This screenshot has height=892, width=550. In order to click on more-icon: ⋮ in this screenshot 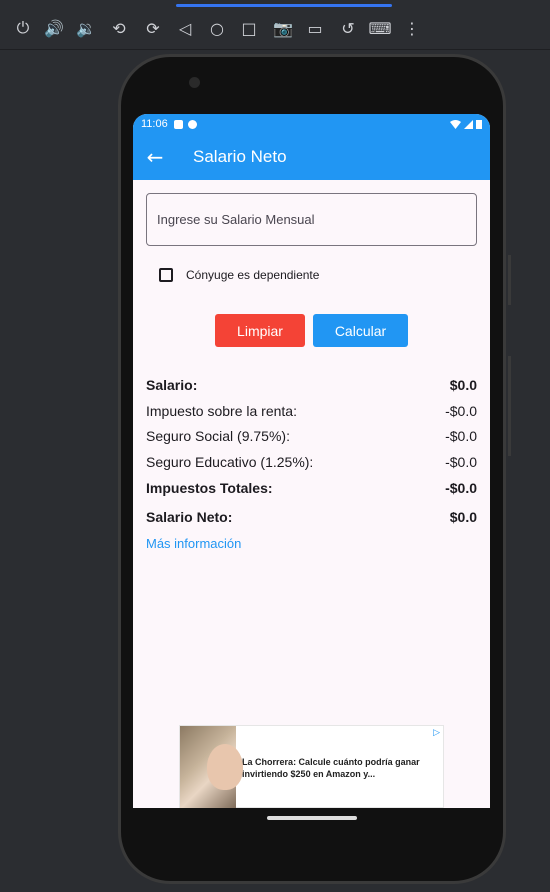, I will do `click(412, 28)`.